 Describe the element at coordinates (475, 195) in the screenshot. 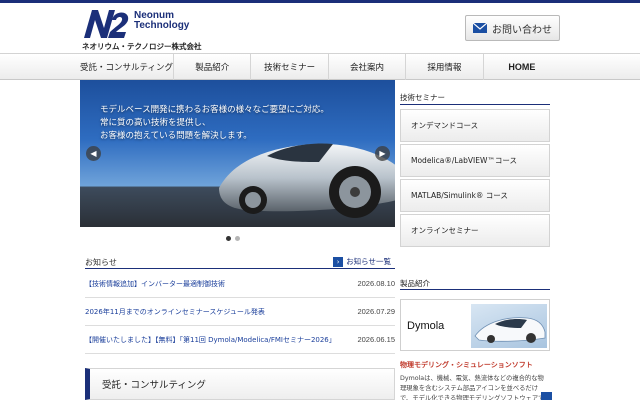

I see `seminar-item-matlab: MATLAB/Simulink® コース` at that location.